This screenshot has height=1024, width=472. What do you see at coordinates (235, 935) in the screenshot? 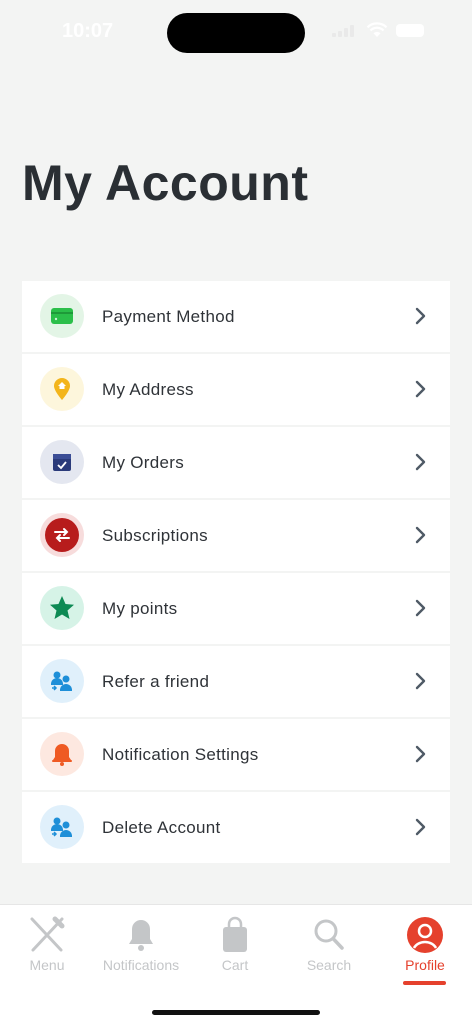
I see `shopping-bag-icon` at bounding box center [235, 935].